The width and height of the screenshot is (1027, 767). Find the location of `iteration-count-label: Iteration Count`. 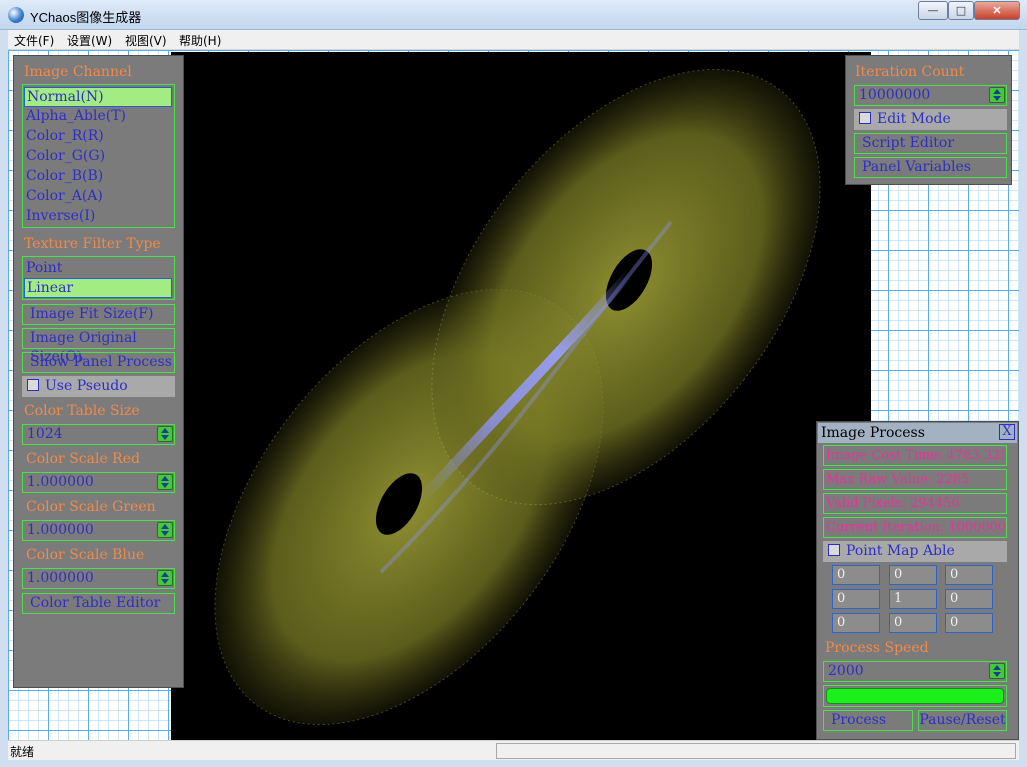

iteration-count-label: Iteration Count is located at coordinates (910, 72).